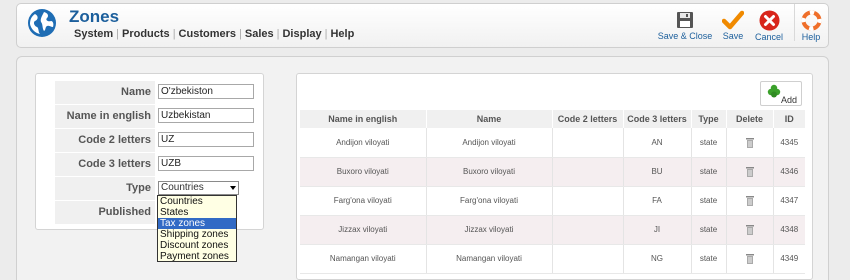 Image resolution: width=850 pixels, height=280 pixels. What do you see at coordinates (811, 20) in the screenshot?
I see `lifebuoy-icon` at bounding box center [811, 20].